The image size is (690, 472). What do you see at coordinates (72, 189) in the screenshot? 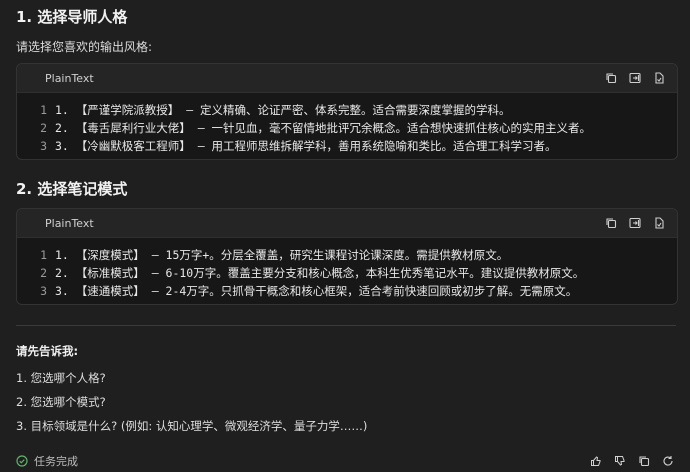
I see `section-title-mode: 2. 选择笔记模式` at bounding box center [72, 189].